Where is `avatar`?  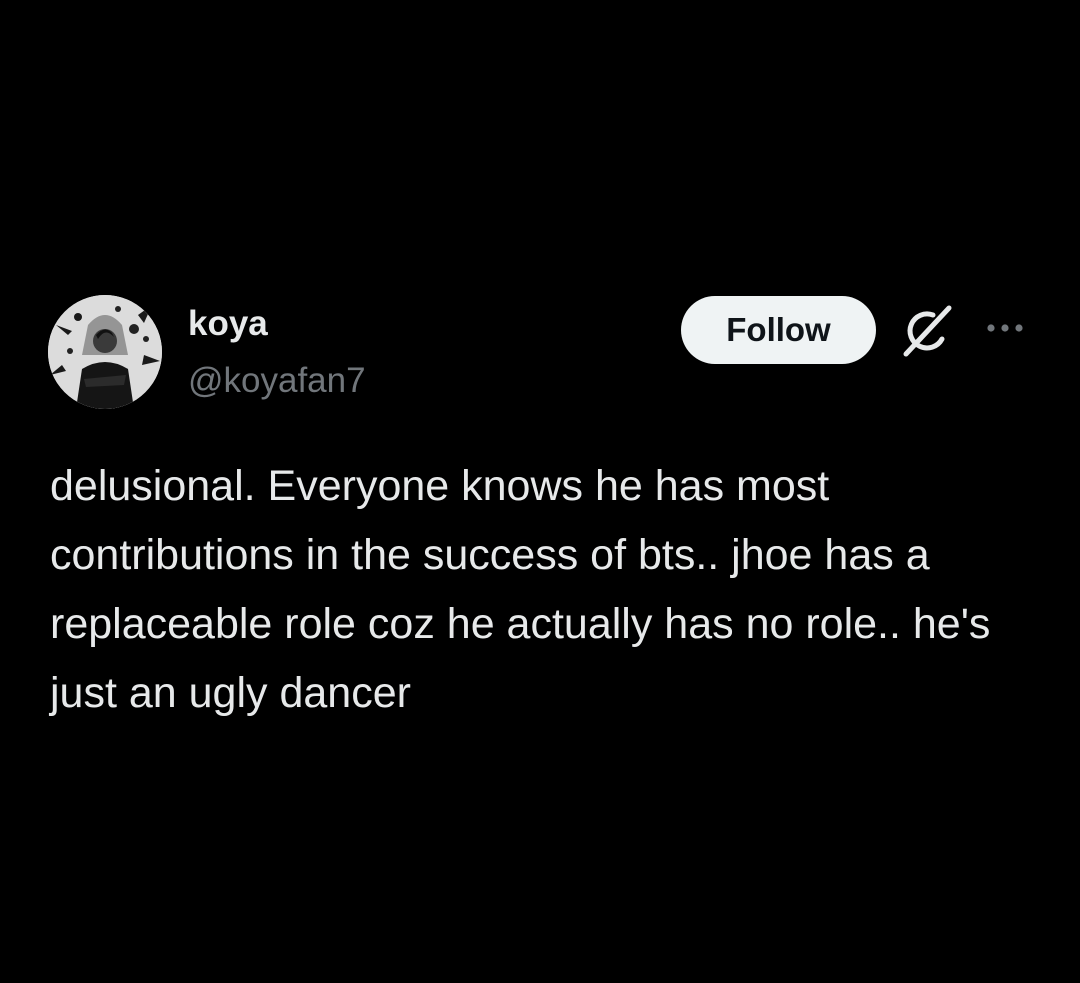
avatar is located at coordinates (105, 352).